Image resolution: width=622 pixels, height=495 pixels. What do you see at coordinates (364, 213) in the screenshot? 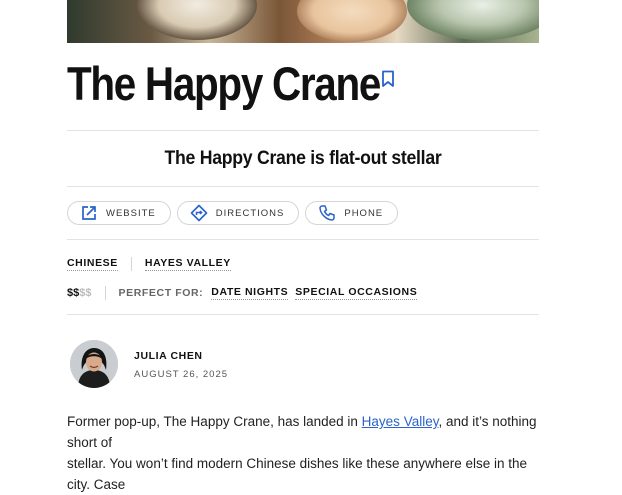
I see `phone-label: PHONE` at bounding box center [364, 213].